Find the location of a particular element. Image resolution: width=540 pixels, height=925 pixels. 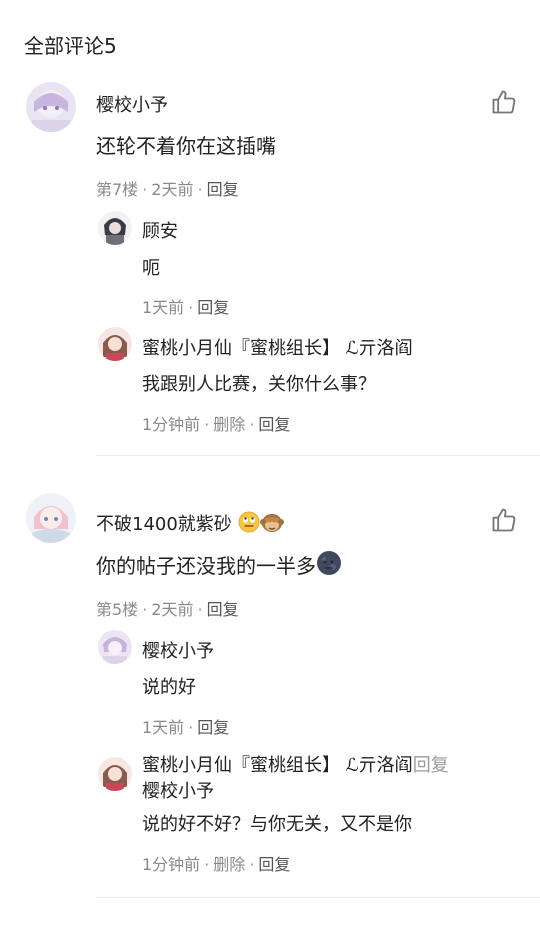

comment-text: 还轮不着你在这插嘴 is located at coordinates (186, 146).